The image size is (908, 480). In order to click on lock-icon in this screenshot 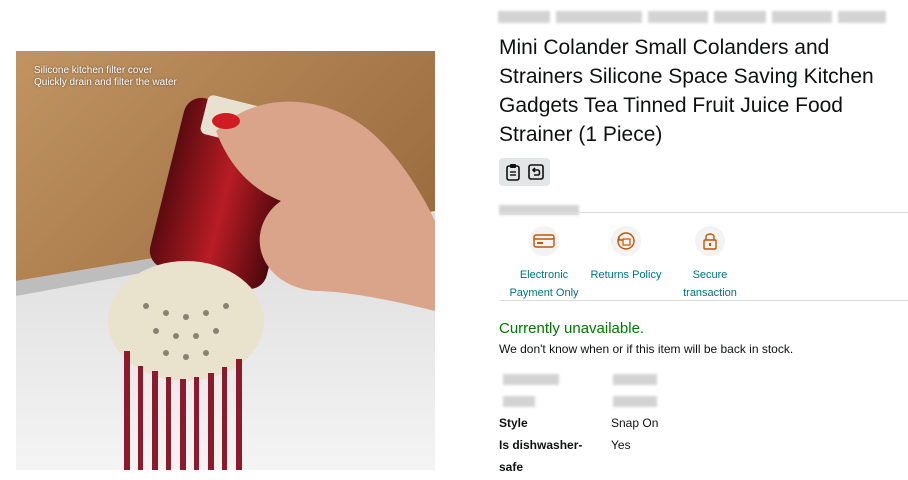, I will do `click(710, 241)`.